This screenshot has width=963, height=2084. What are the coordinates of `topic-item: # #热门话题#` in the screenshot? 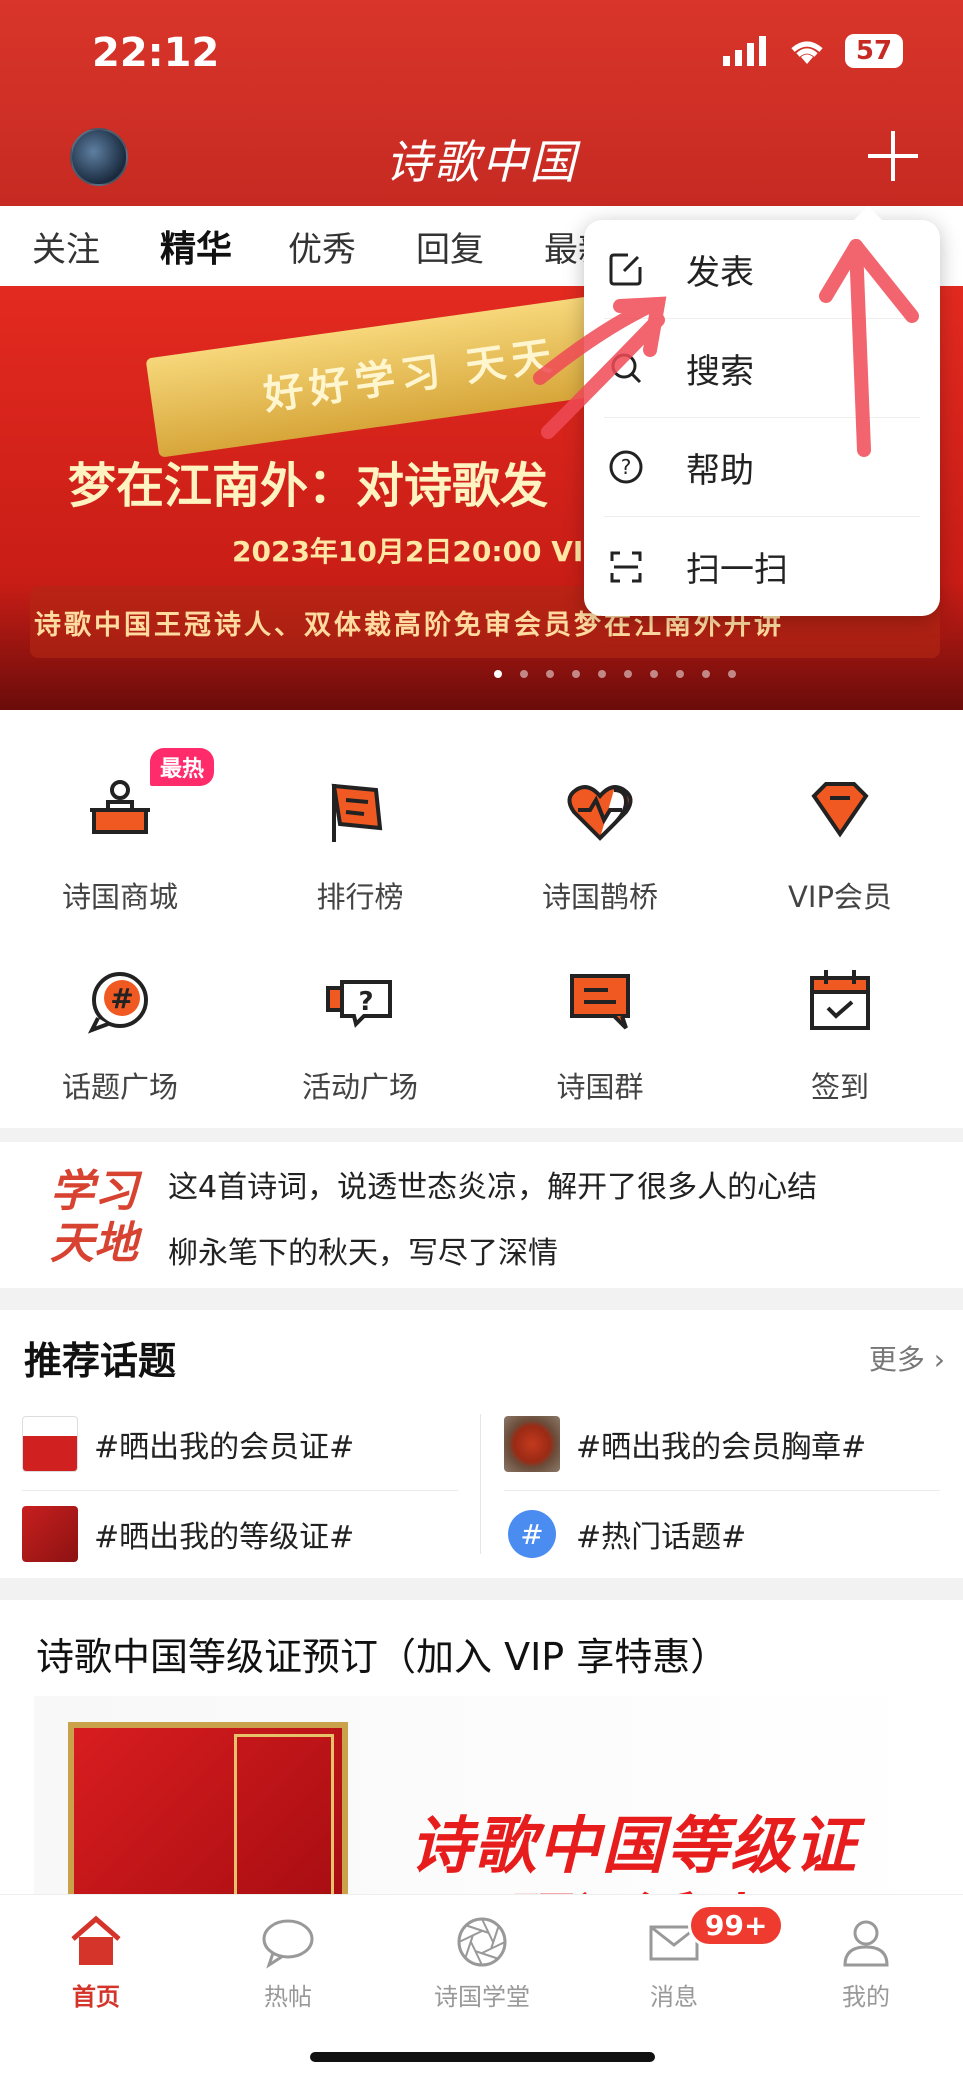 It's located at (625, 1534).